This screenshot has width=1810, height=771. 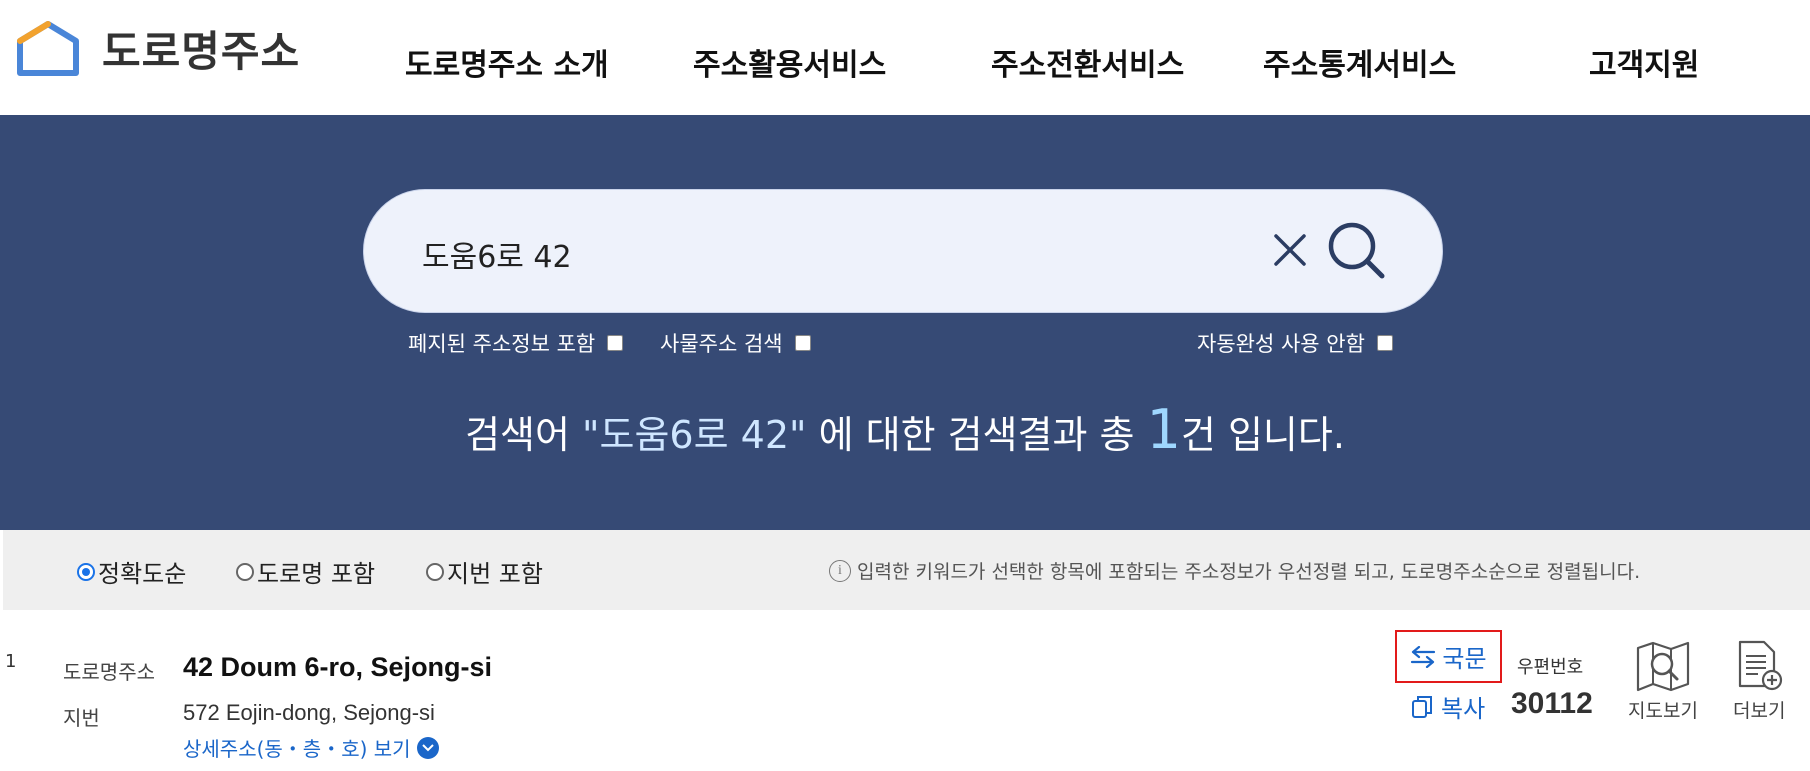 What do you see at coordinates (11, 661) in the screenshot?
I see `result-number: 1` at bounding box center [11, 661].